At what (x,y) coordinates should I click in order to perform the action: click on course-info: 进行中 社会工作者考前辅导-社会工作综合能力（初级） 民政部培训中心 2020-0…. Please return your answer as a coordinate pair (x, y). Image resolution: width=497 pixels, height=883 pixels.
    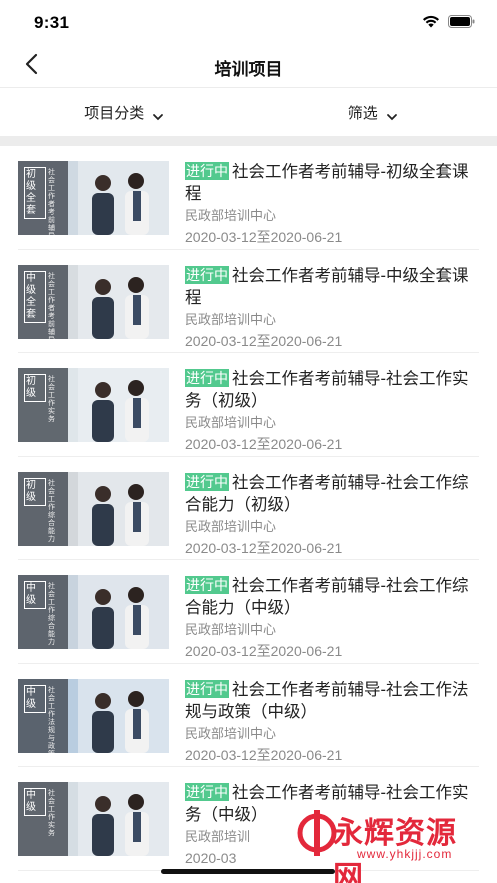
    Looking at the image, I should click on (332, 514).